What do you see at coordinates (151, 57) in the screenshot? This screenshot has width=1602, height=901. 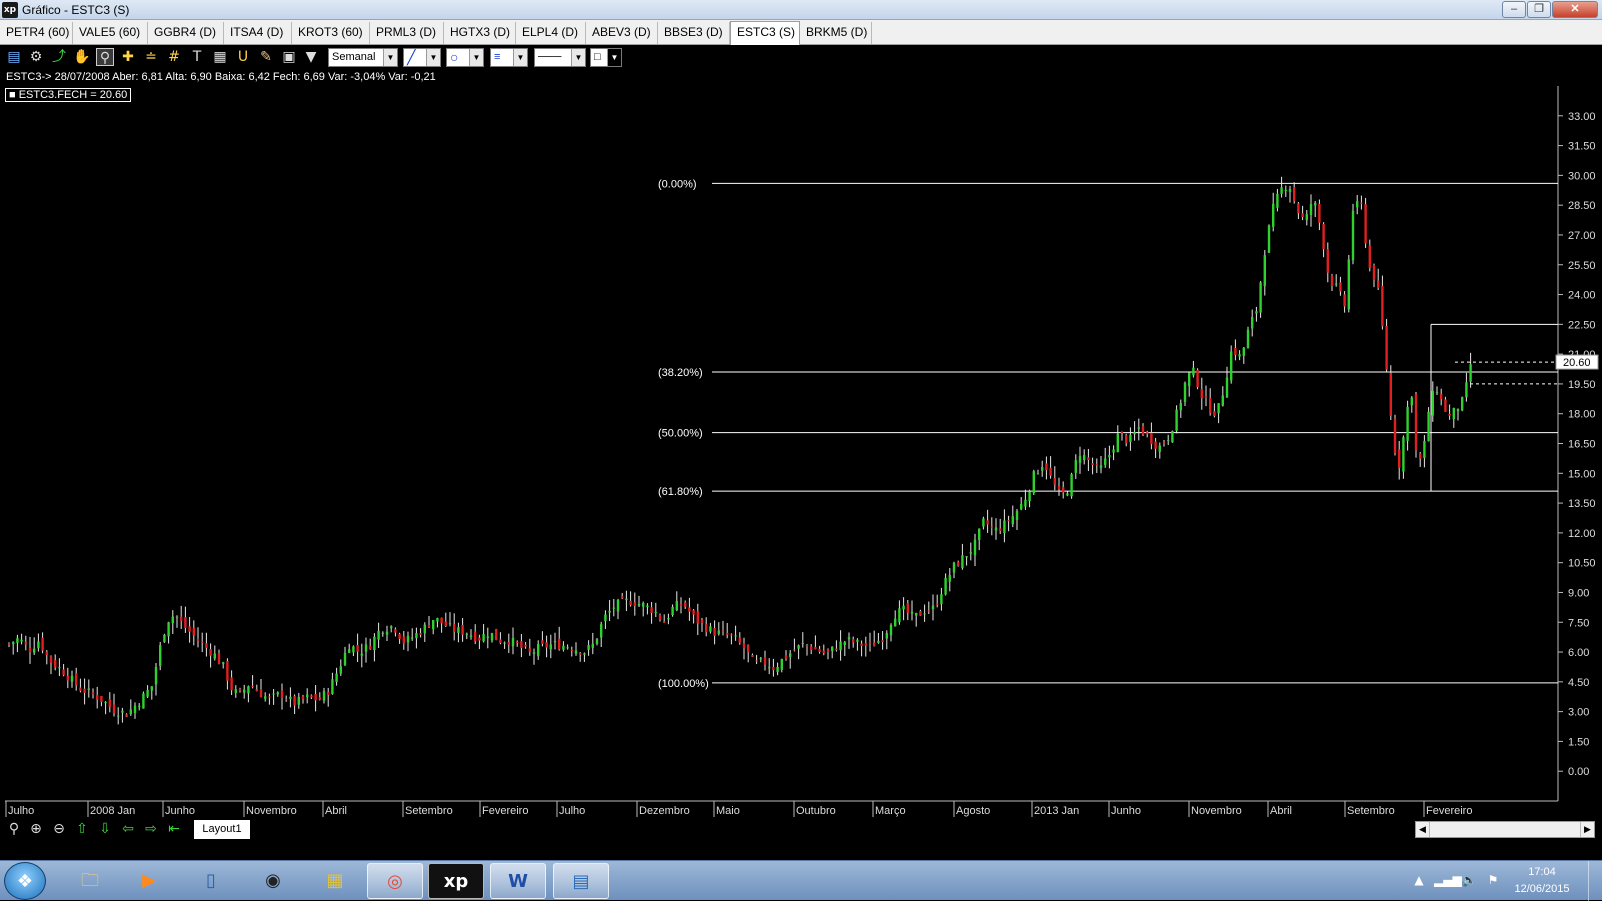 I see `parallel-lines-icon: ≐` at bounding box center [151, 57].